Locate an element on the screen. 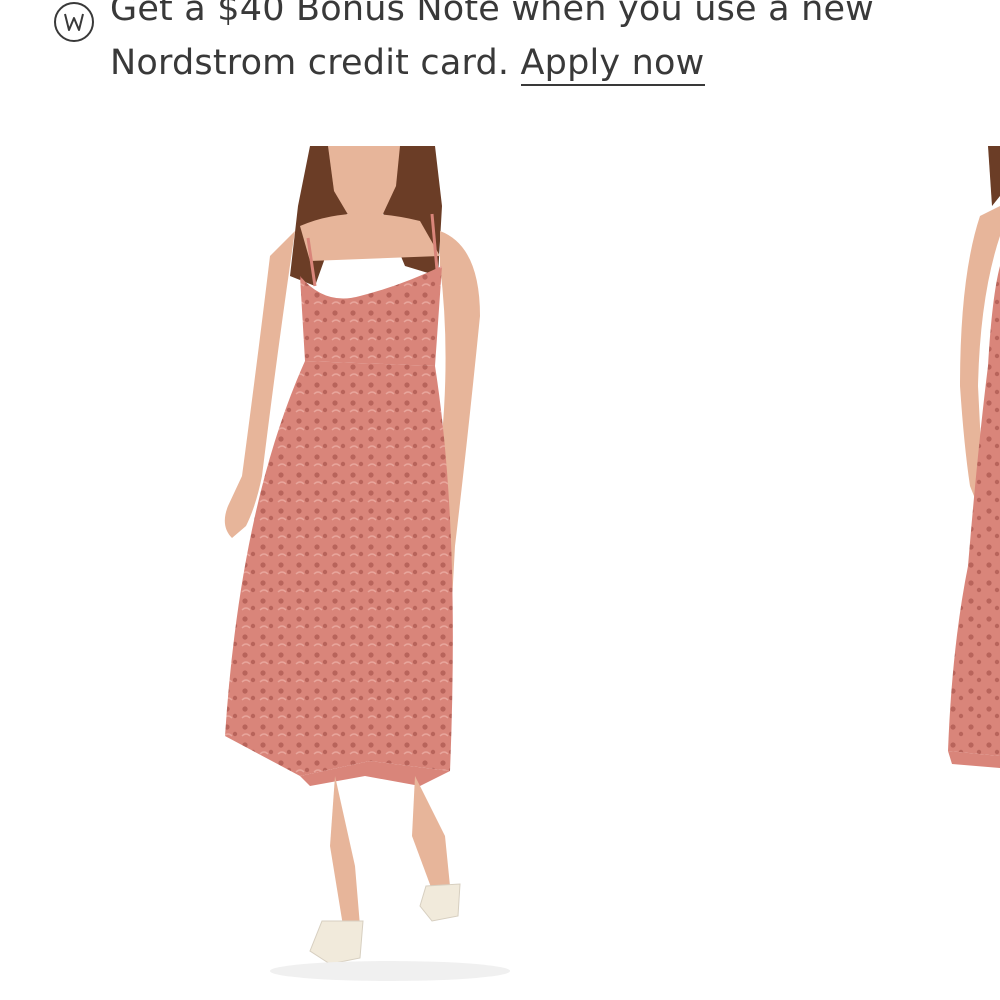 The width and height of the screenshot is (1000, 1000). apply-now-link: Apply now is located at coordinates (612, 64).